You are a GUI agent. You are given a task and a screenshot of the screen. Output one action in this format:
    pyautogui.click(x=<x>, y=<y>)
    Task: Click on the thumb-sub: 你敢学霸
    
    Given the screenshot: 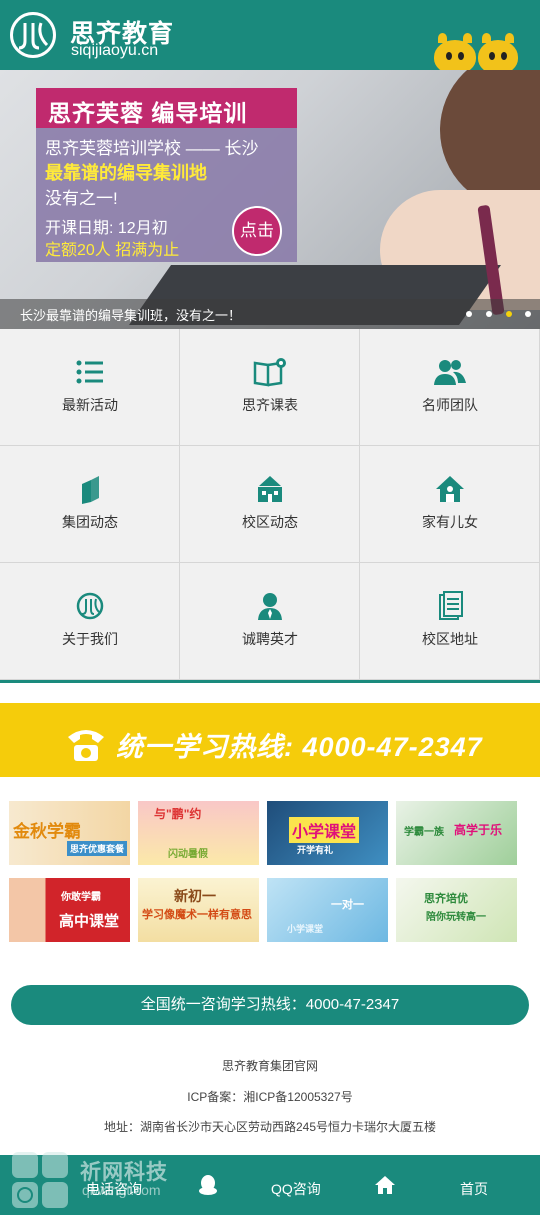 What is the action you would take?
    pyautogui.click(x=81, y=897)
    